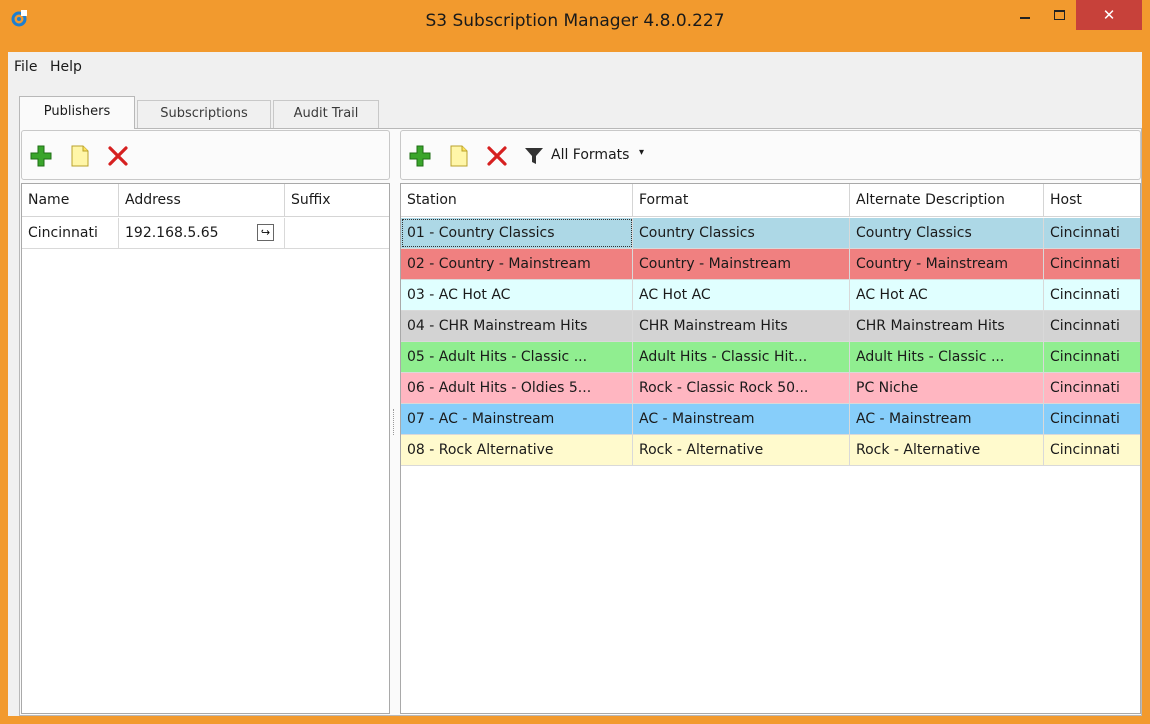 The image size is (1150, 724). Describe the element at coordinates (394, 422) in the screenshot. I see `pane-splitter` at that location.